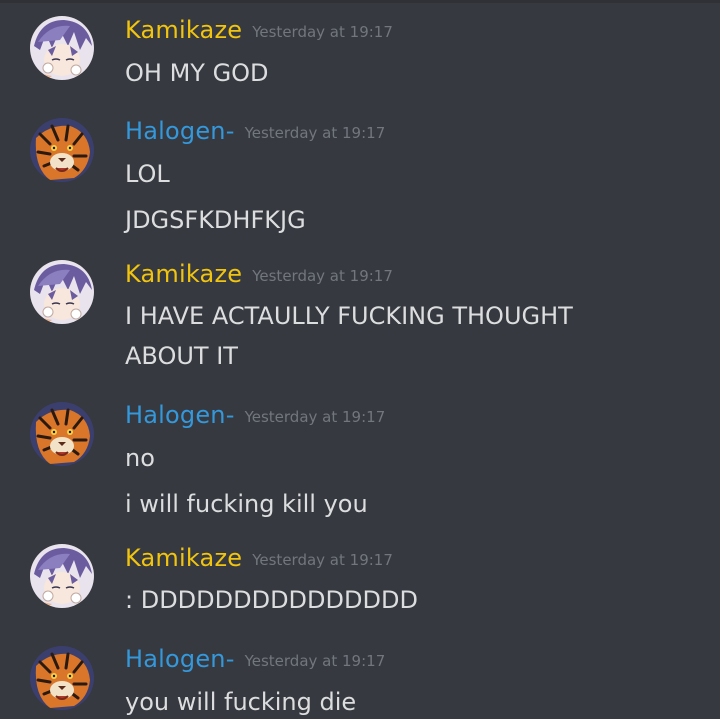 This screenshot has height=719, width=720. I want to click on message-text: I HAVE ACTAULLY FUCKING THOUGHT, so click(349, 316).